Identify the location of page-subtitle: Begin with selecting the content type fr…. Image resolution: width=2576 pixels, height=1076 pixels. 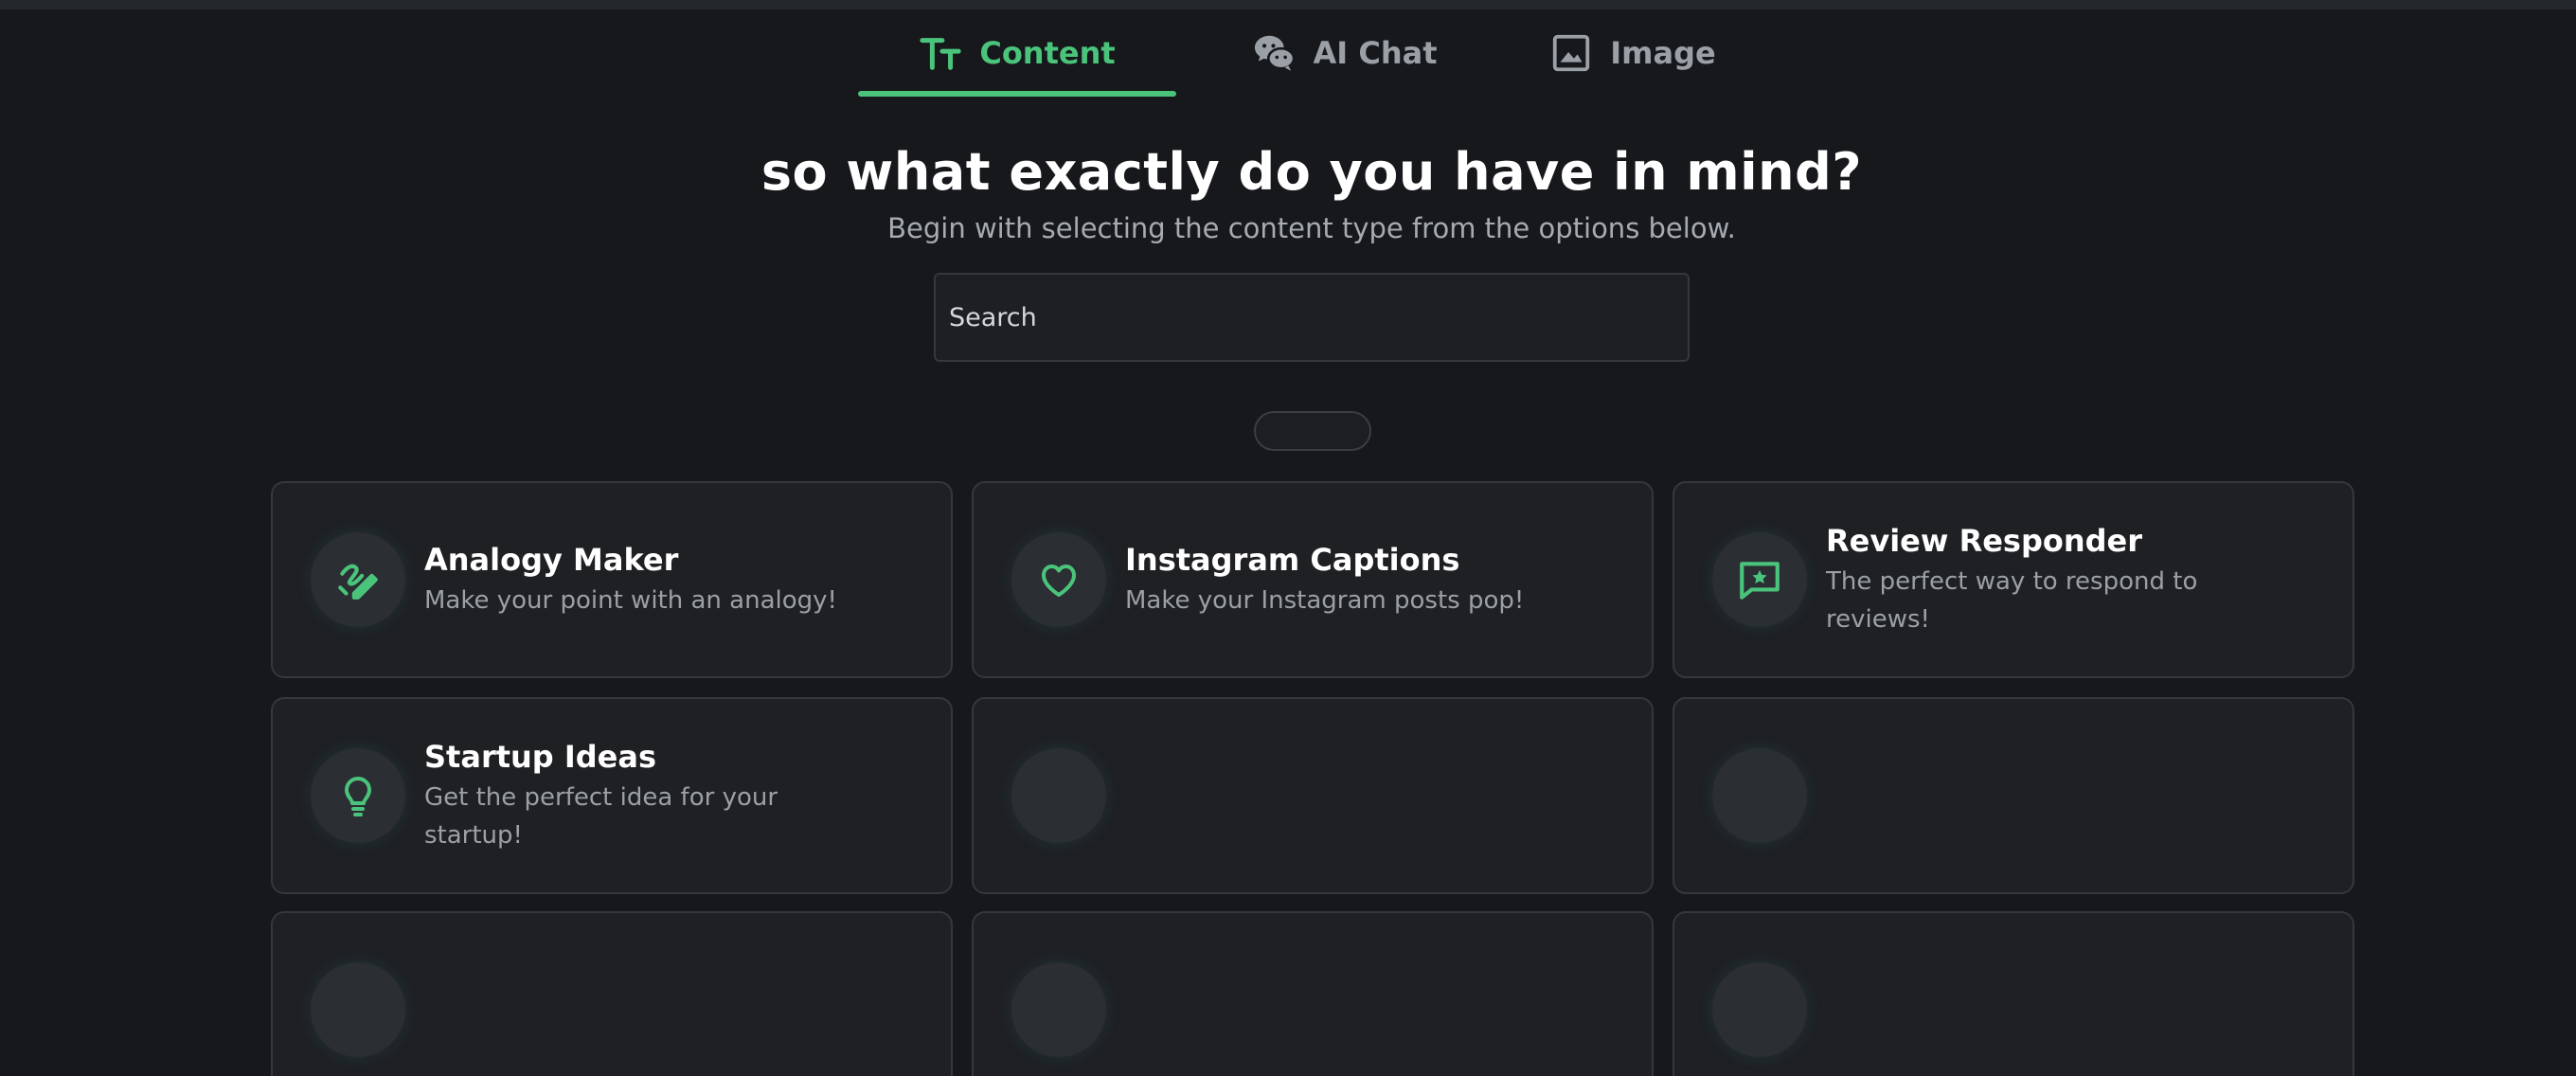
(1311, 228).